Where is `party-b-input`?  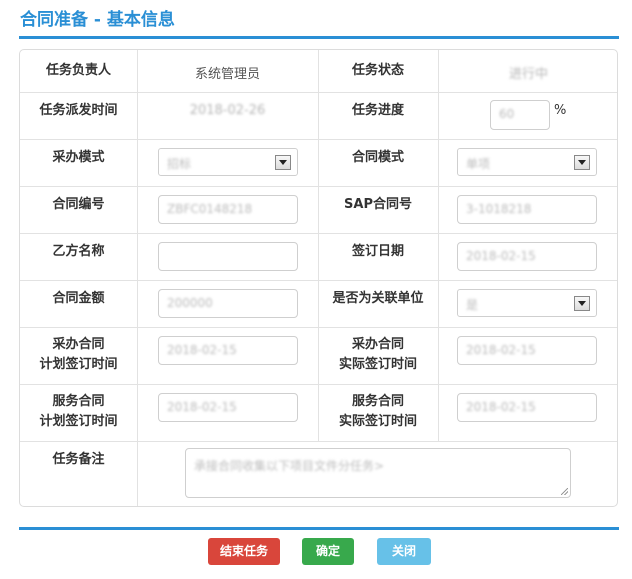 party-b-input is located at coordinates (228, 256).